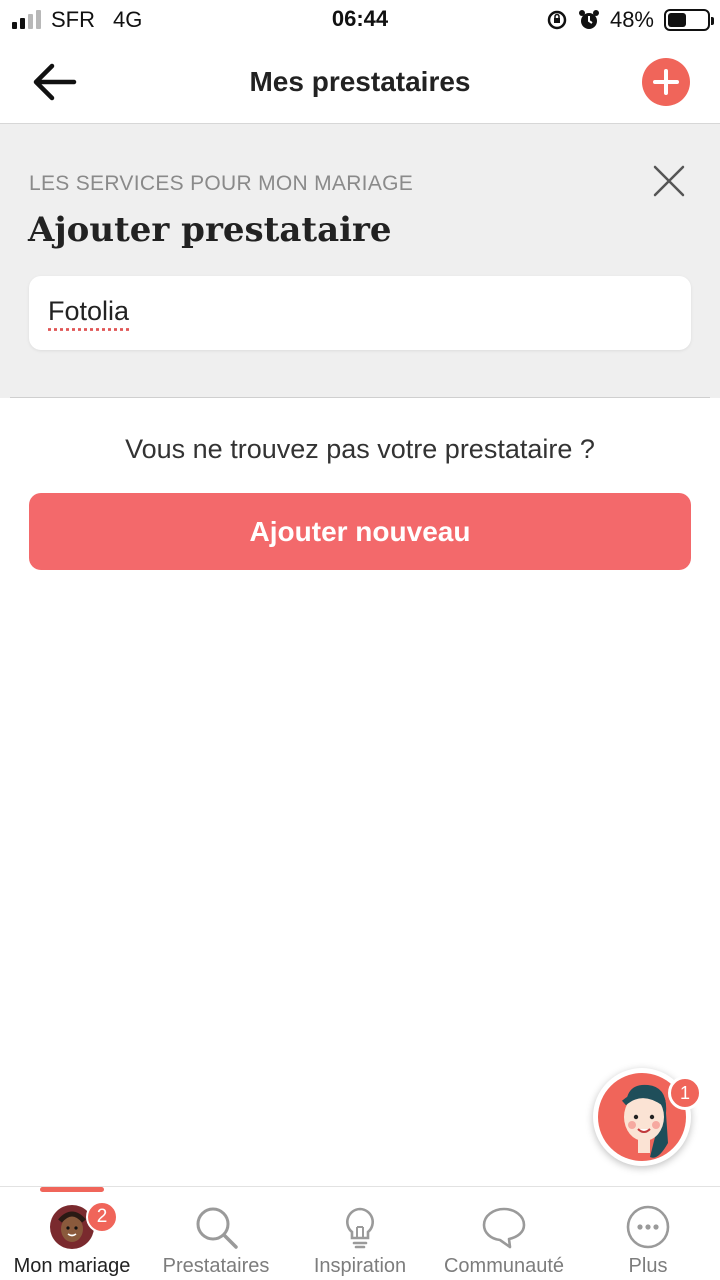 Image resolution: width=720 pixels, height=1280 pixels. I want to click on tab-plus: Plus, so click(648, 1239).